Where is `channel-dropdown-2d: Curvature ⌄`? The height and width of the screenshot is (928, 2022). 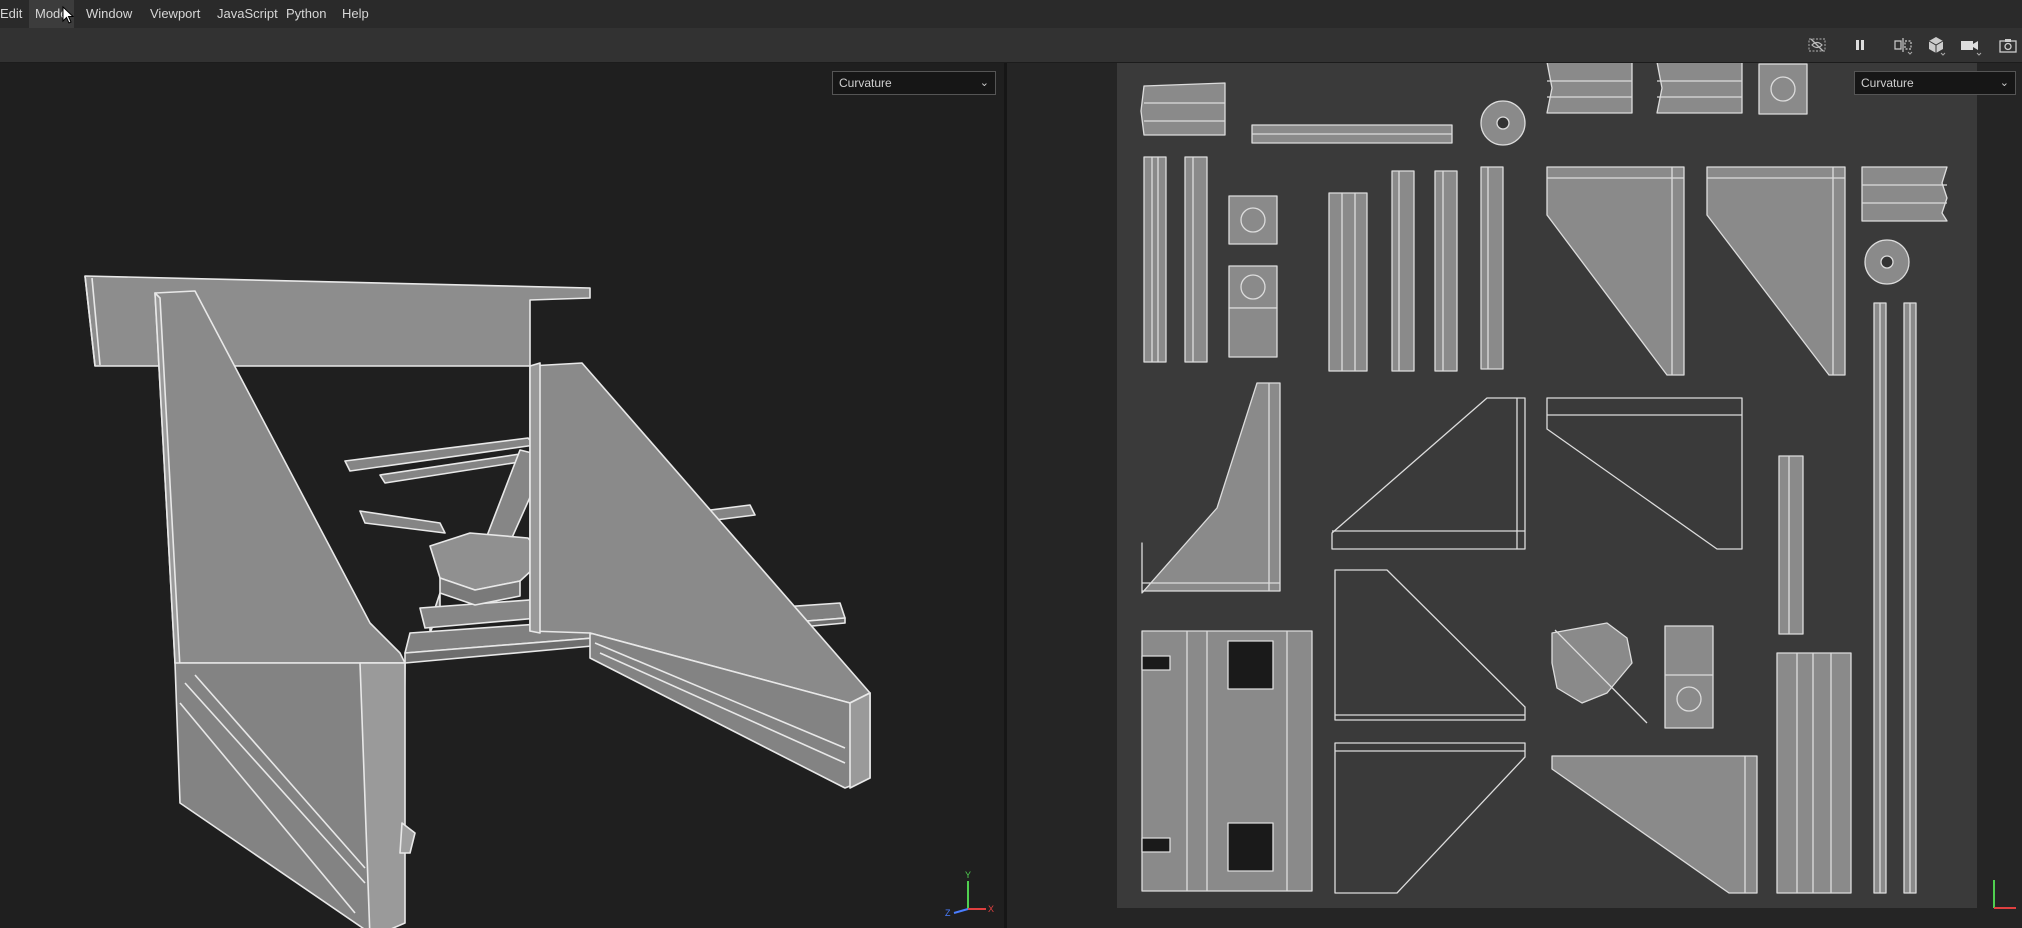 channel-dropdown-2d: Curvature ⌄ is located at coordinates (1935, 83).